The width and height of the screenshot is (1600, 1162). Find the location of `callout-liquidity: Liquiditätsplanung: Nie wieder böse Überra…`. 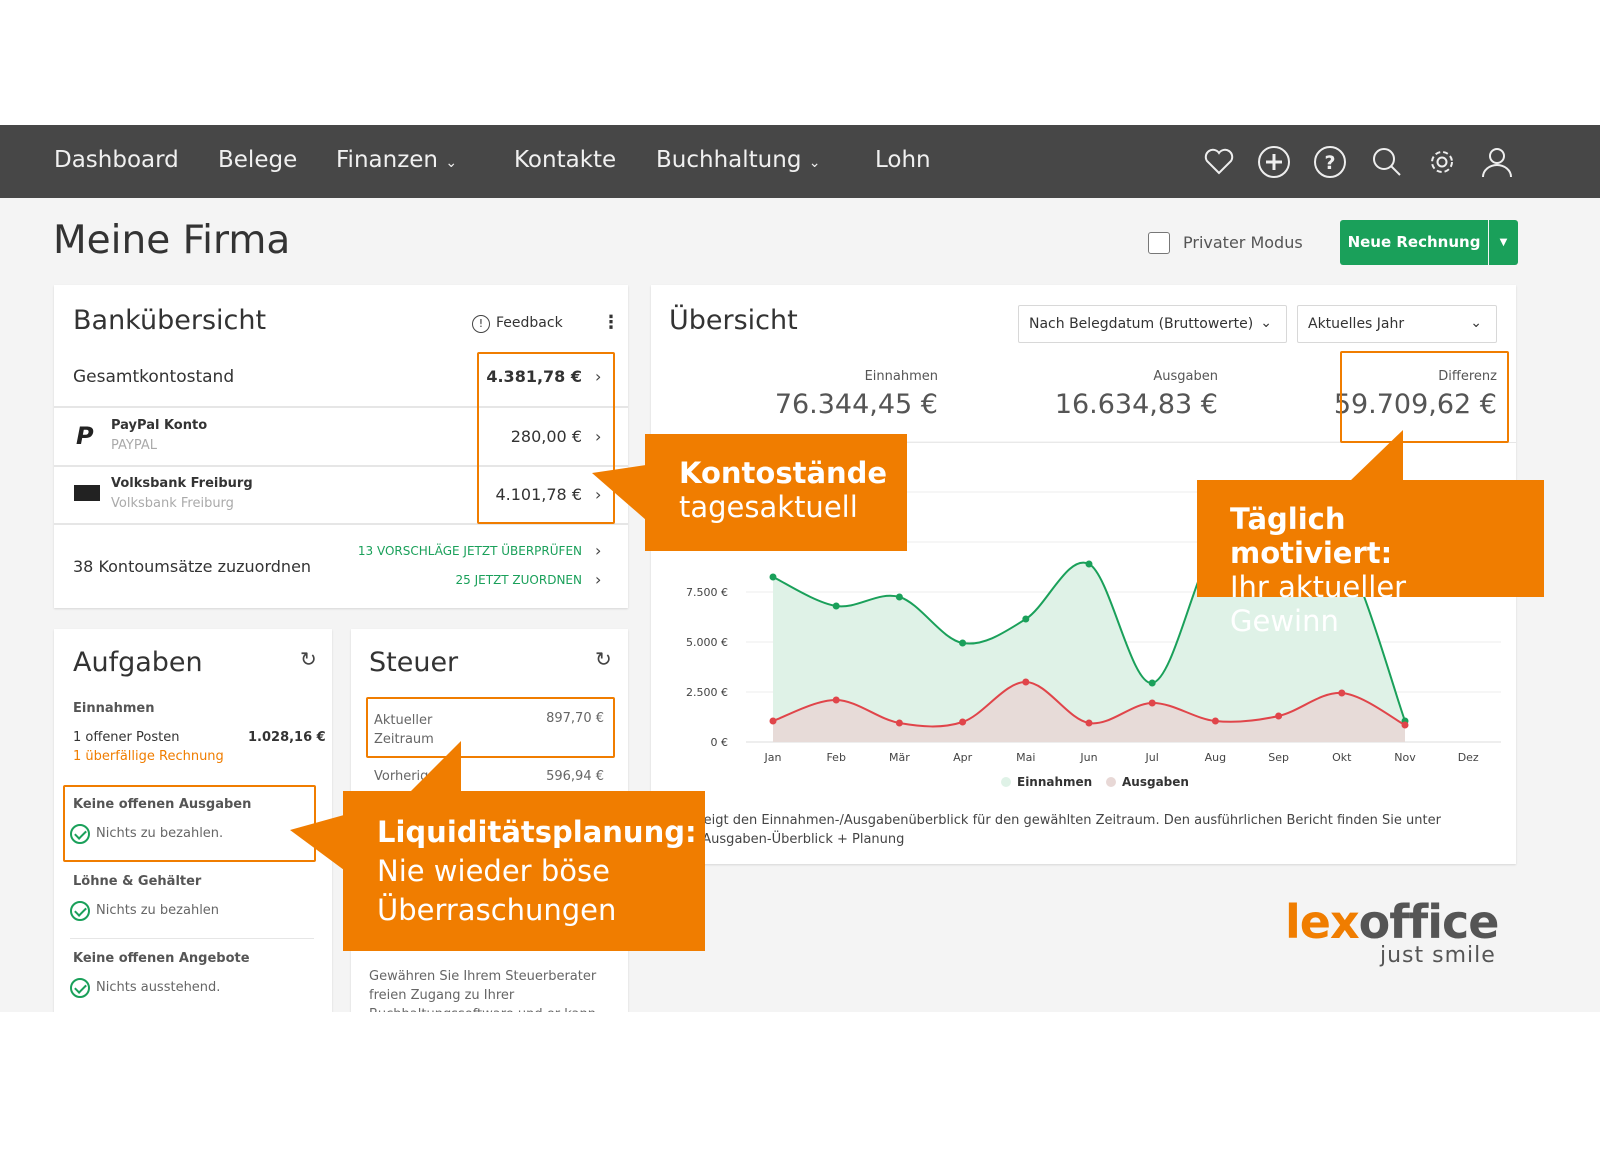

callout-liquidity: Liquiditätsplanung: Nie wieder böse Überra… is located at coordinates (524, 871).